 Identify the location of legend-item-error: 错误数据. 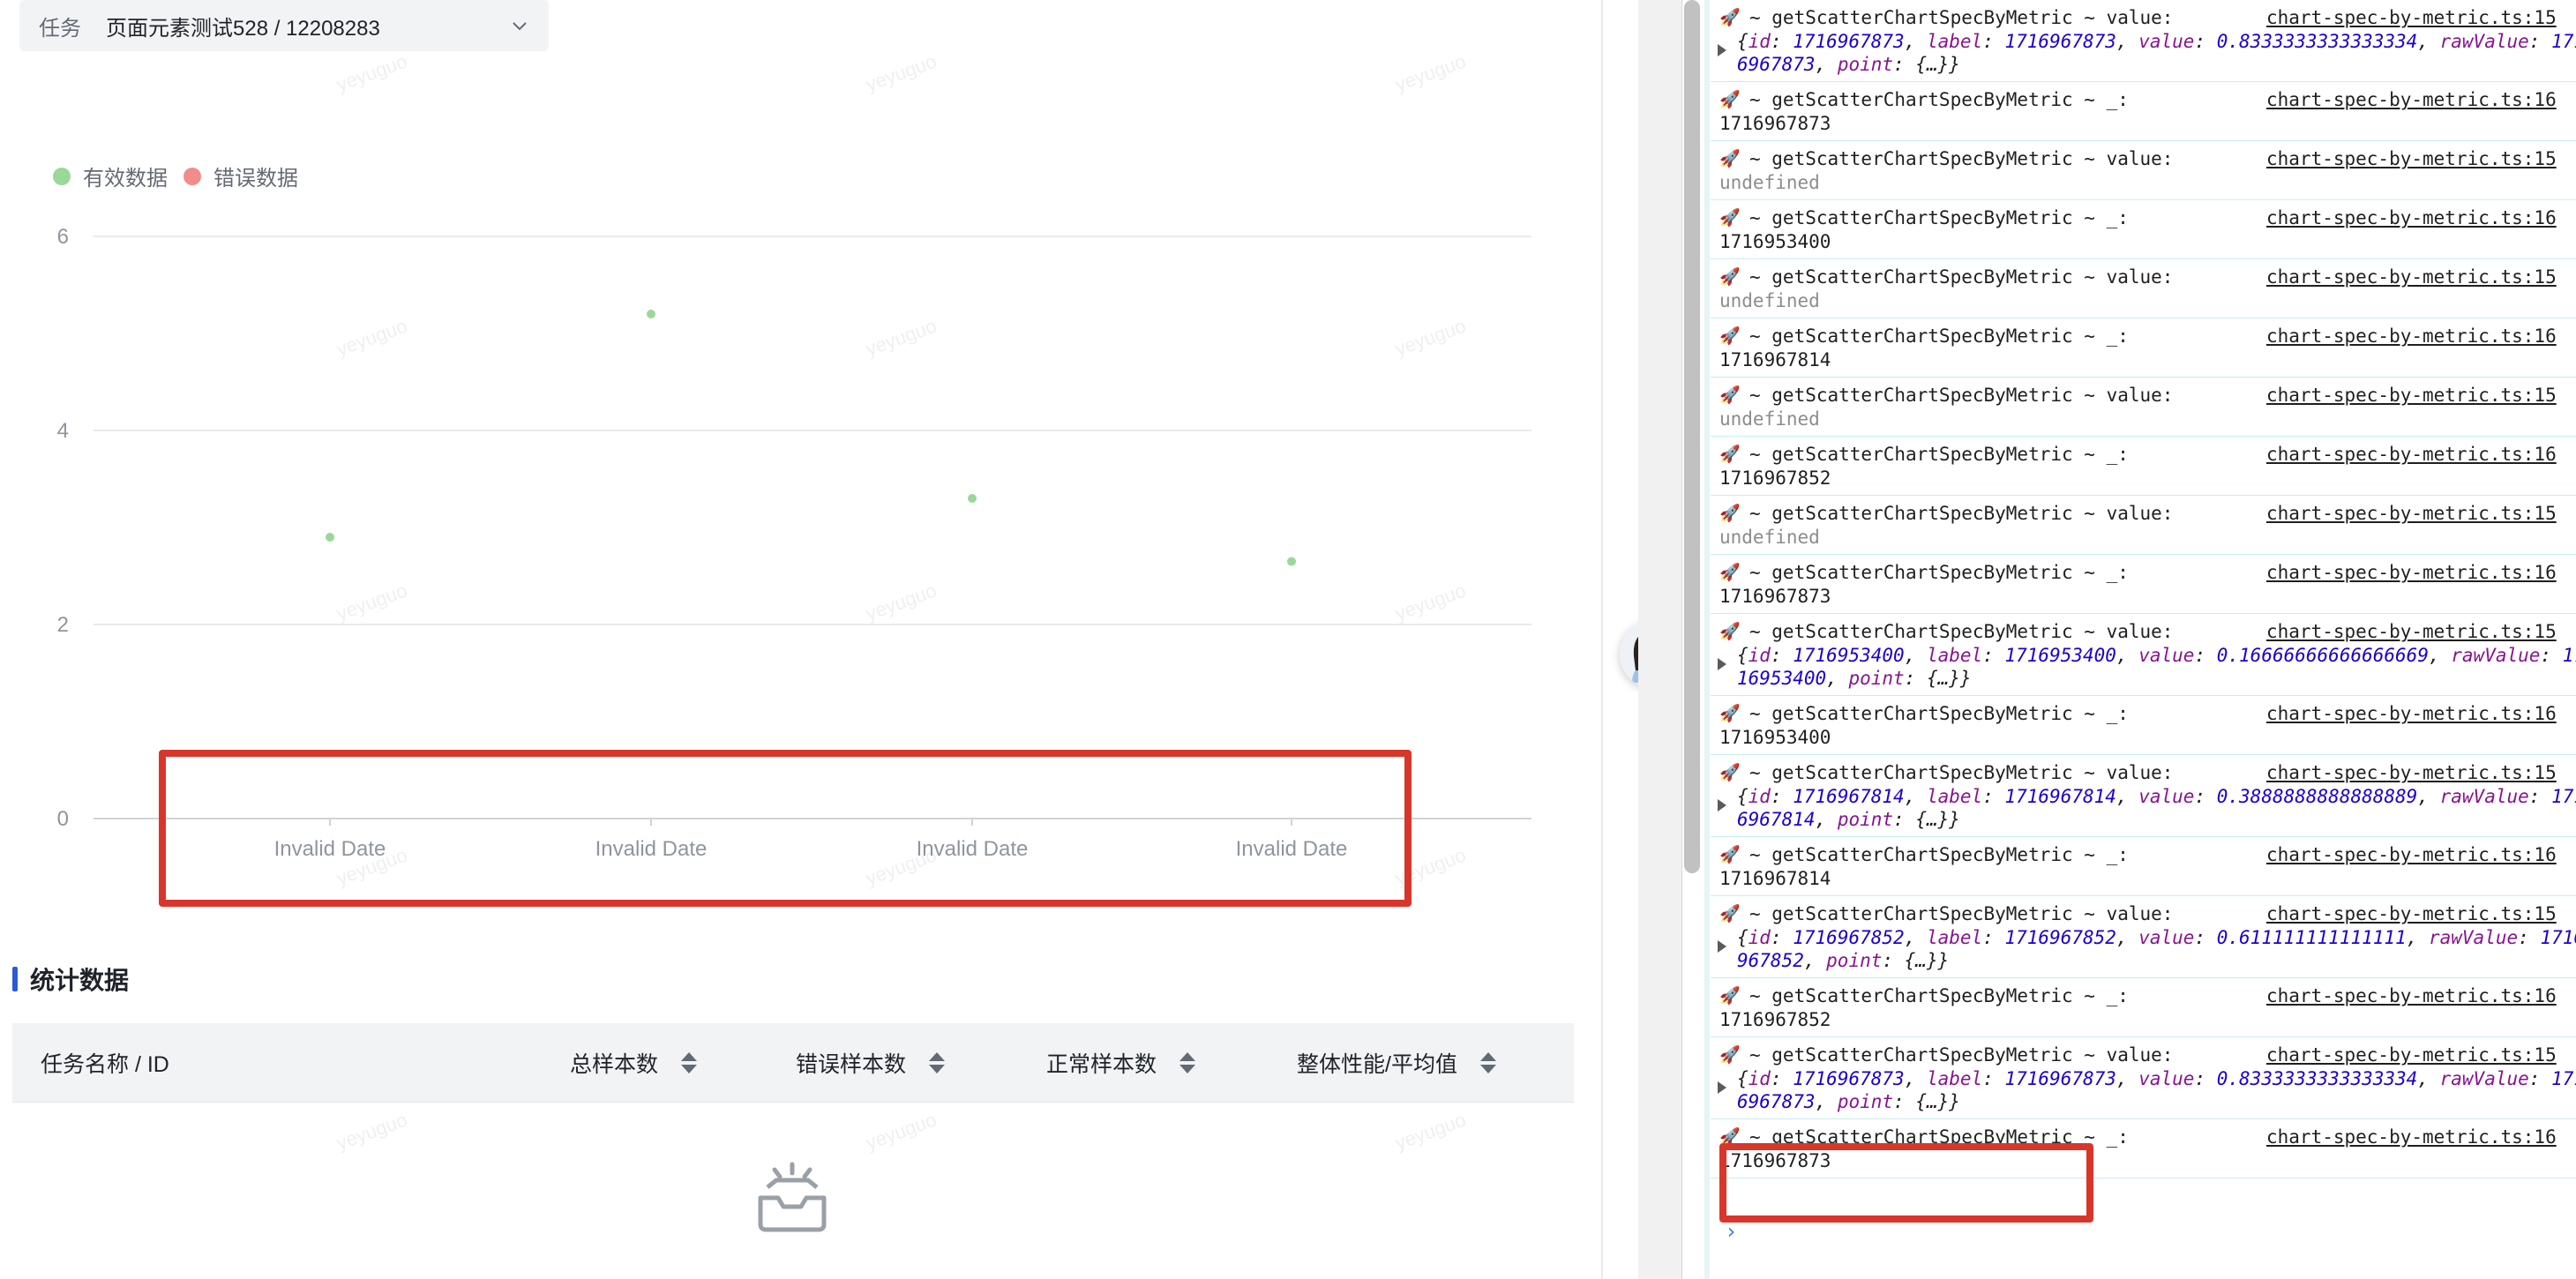
(241, 176).